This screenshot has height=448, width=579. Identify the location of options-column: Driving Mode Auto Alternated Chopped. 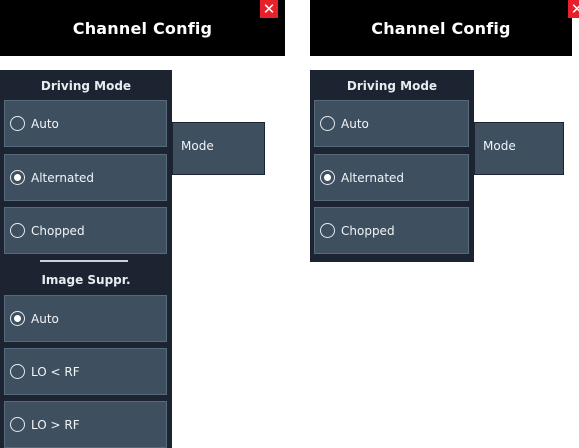
(392, 166).